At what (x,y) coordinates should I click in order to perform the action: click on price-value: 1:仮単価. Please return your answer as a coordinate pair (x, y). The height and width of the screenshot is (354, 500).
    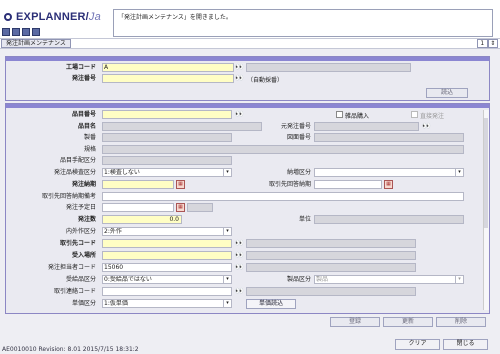
    Looking at the image, I should click on (116, 303).